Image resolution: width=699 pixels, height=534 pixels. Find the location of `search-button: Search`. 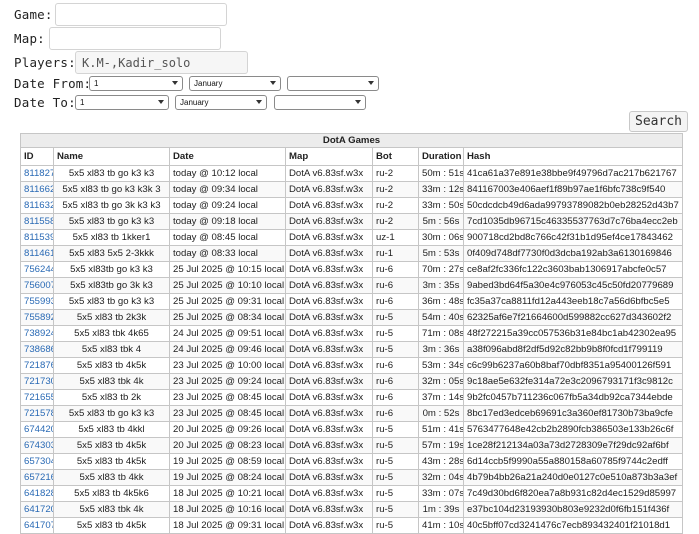

search-button: Search is located at coordinates (658, 121).